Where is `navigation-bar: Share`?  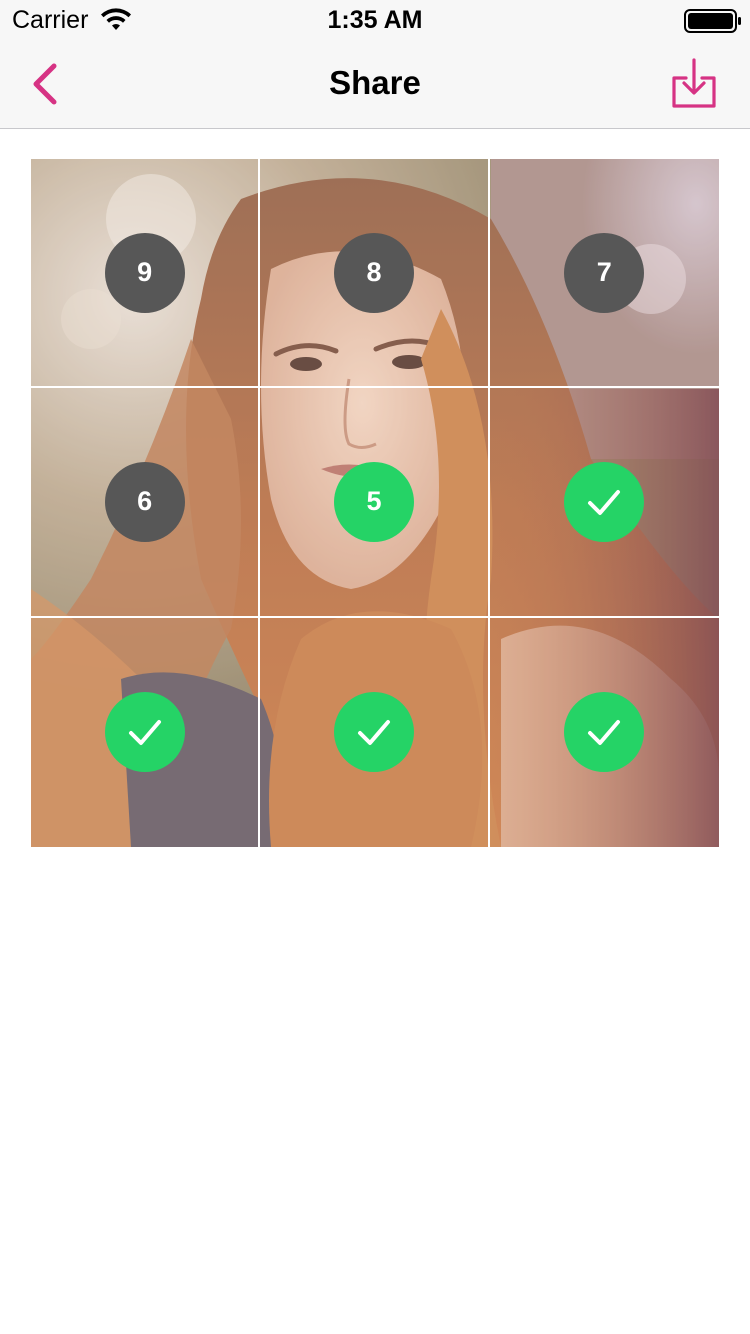
navigation-bar: Share is located at coordinates (375, 84).